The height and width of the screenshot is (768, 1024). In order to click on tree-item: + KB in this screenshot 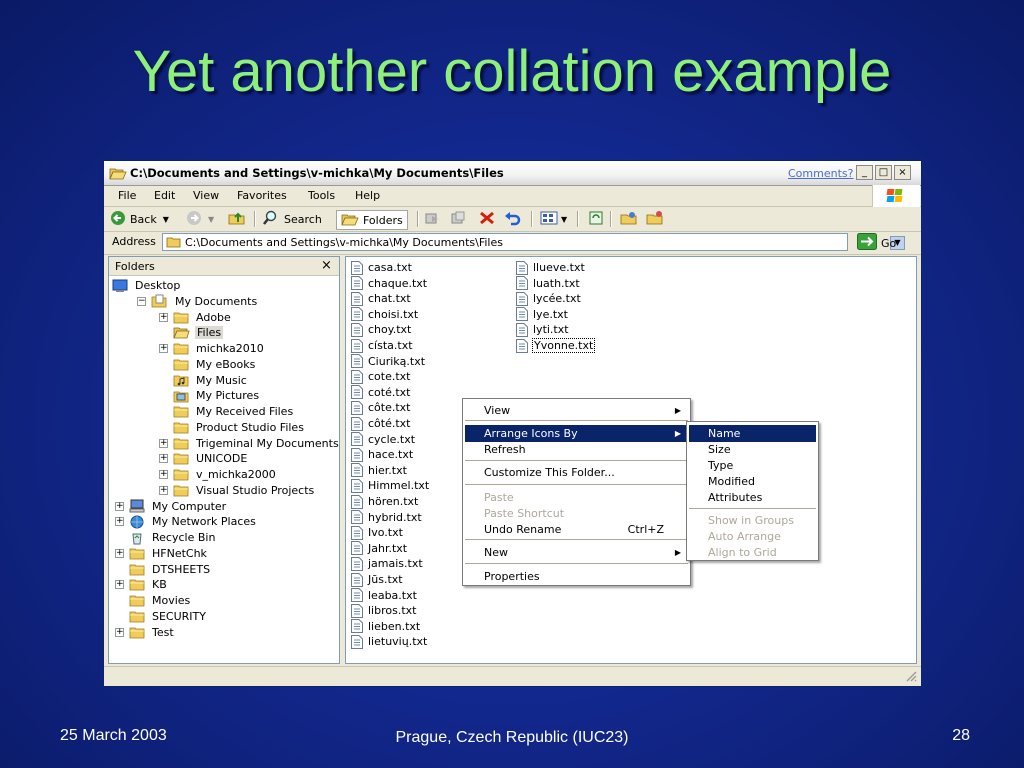, I will do `click(142, 584)`.